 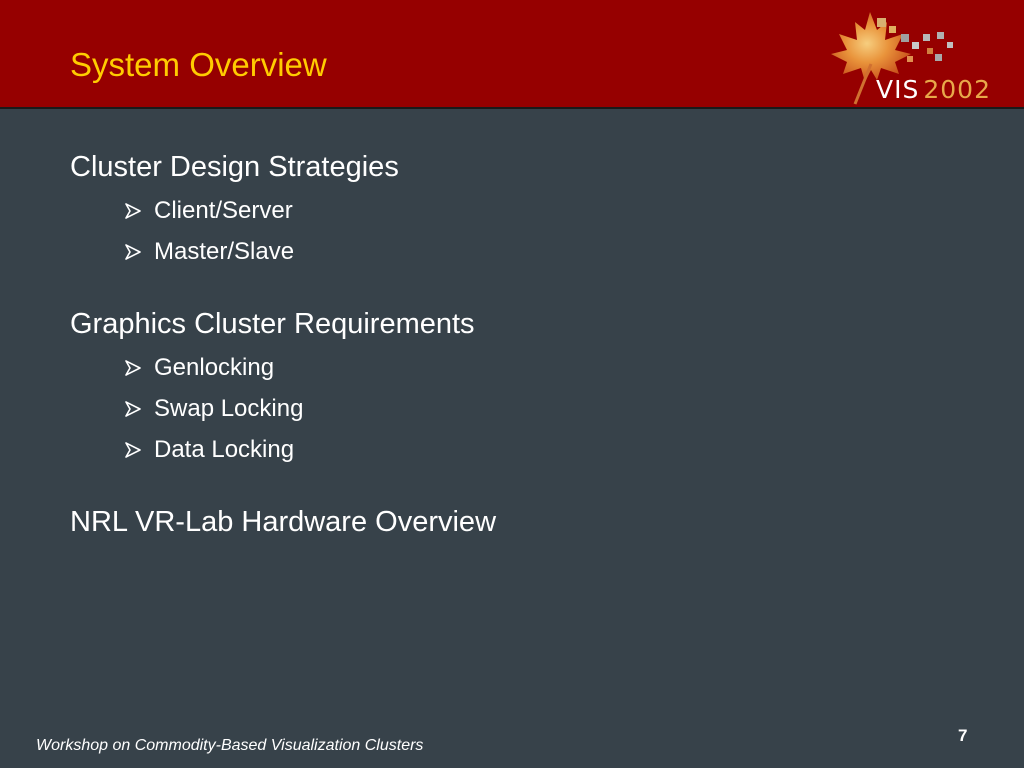 I want to click on bullet-text: Swap Locking, so click(x=229, y=409).